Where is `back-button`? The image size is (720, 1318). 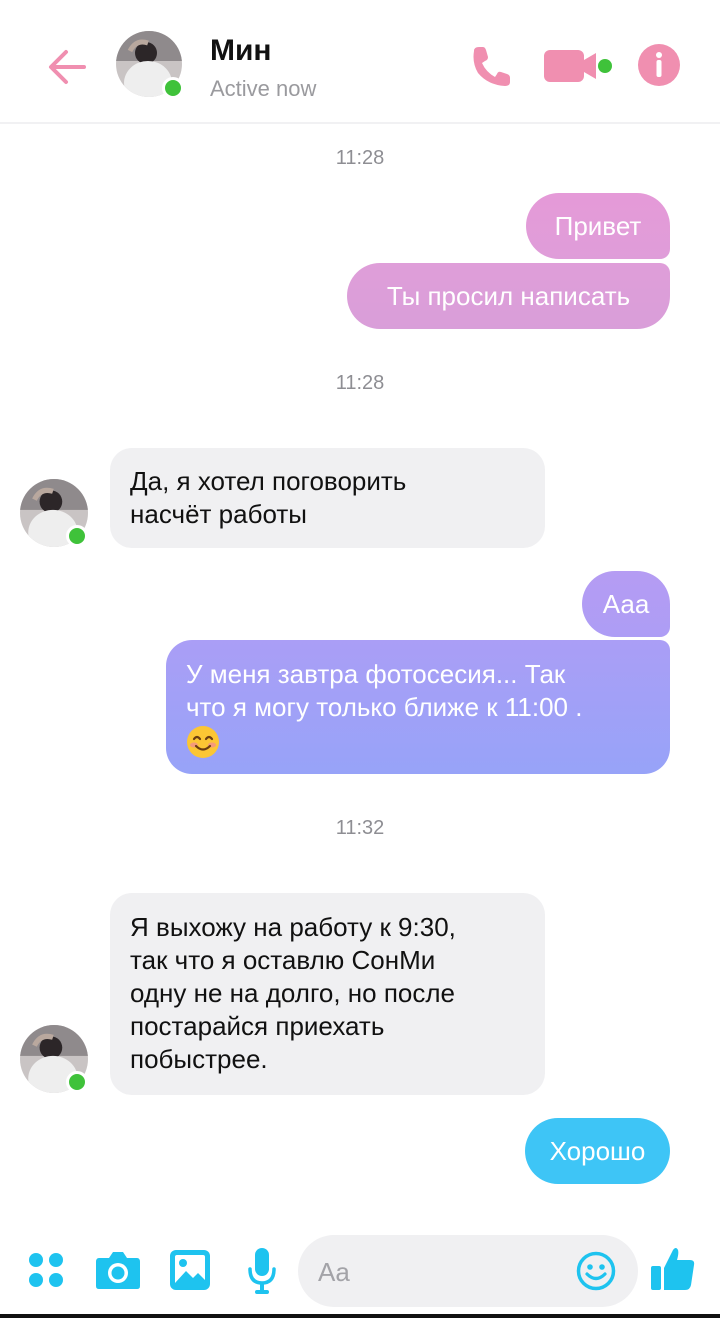
back-button is located at coordinates (67, 67).